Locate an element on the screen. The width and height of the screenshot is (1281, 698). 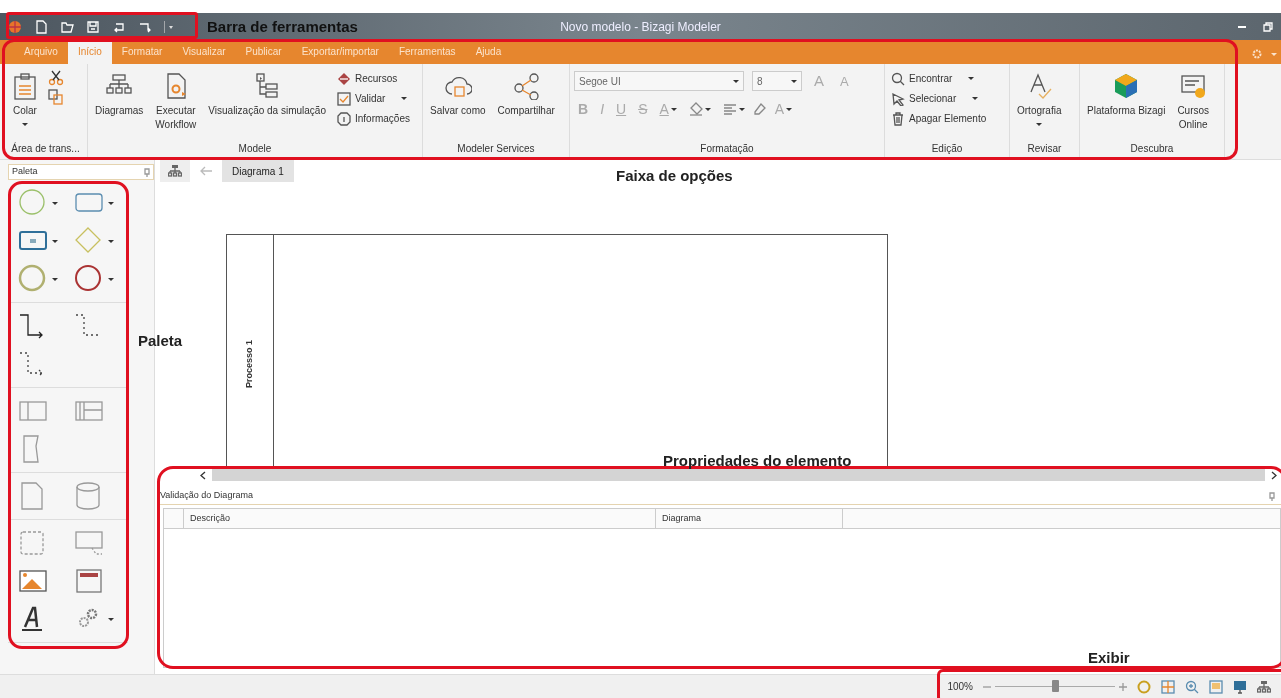
ribbon-button: Compartilhar is located at coordinates (526, 95).